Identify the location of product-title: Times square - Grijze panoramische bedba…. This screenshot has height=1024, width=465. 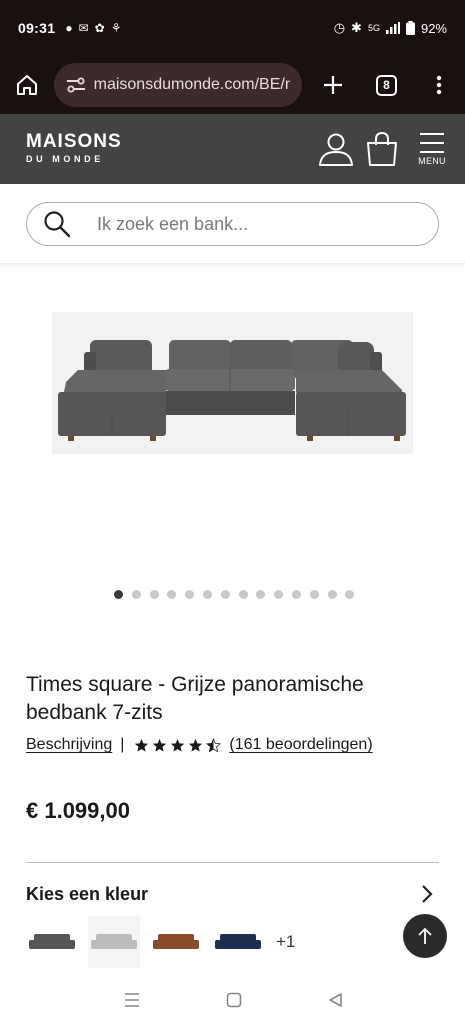
(195, 698).